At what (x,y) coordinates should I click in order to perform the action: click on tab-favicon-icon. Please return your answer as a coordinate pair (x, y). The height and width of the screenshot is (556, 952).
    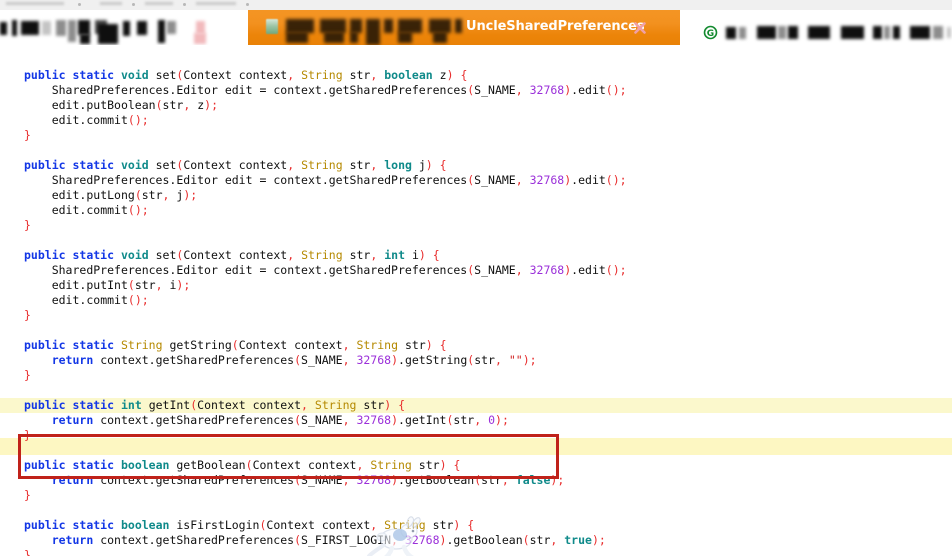
    Looking at the image, I should click on (272, 26).